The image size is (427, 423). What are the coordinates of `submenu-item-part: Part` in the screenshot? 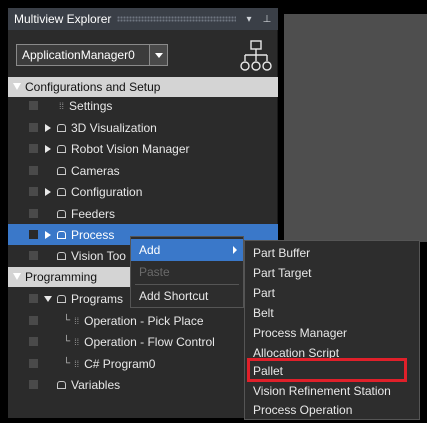 It's located at (332, 293).